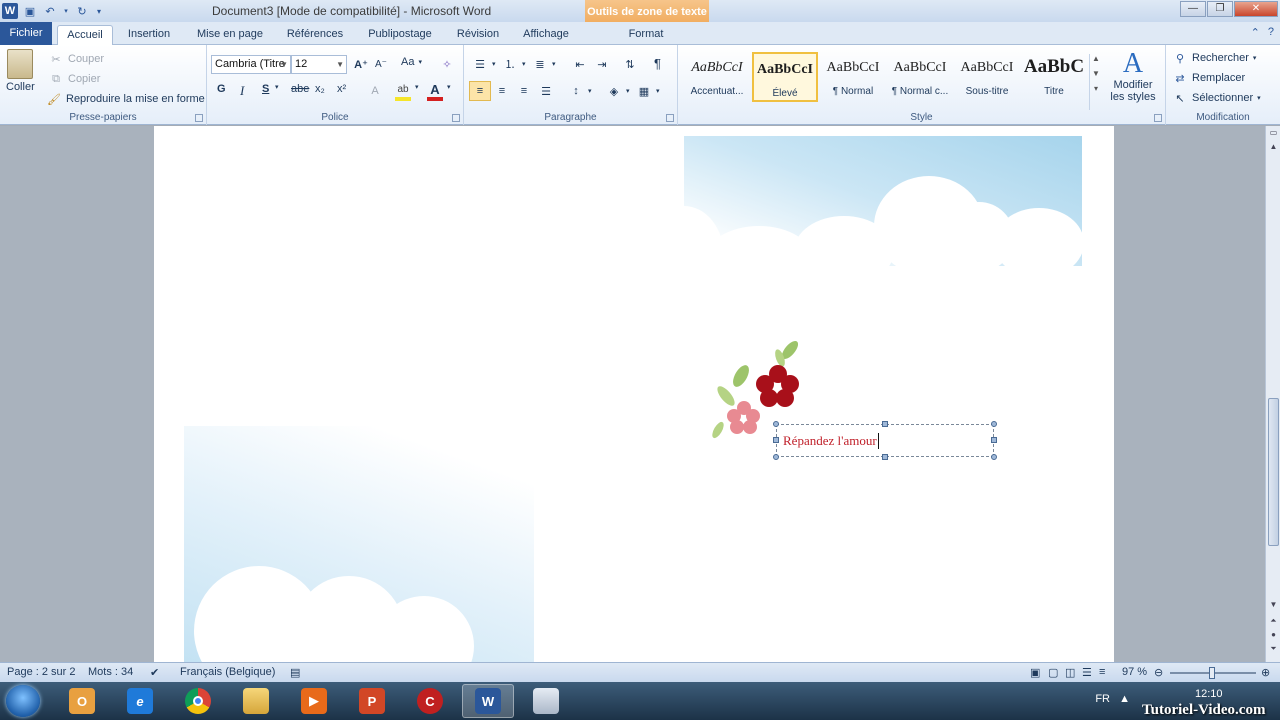 The image size is (1280, 720). What do you see at coordinates (1216, 98) in the screenshot?
I see `select-button: ↖ Sélectionner ▾` at bounding box center [1216, 98].